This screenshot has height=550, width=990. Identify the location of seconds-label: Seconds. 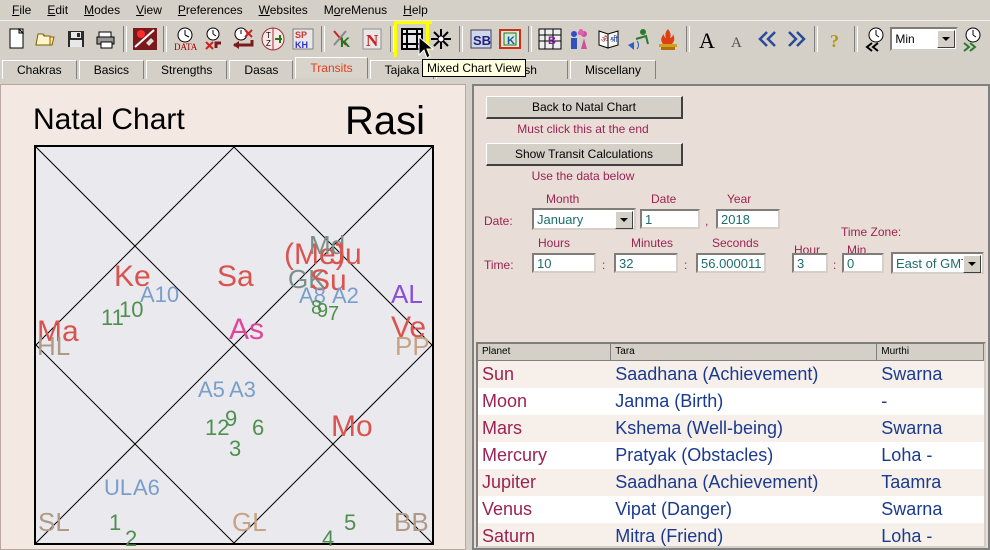
(735, 243).